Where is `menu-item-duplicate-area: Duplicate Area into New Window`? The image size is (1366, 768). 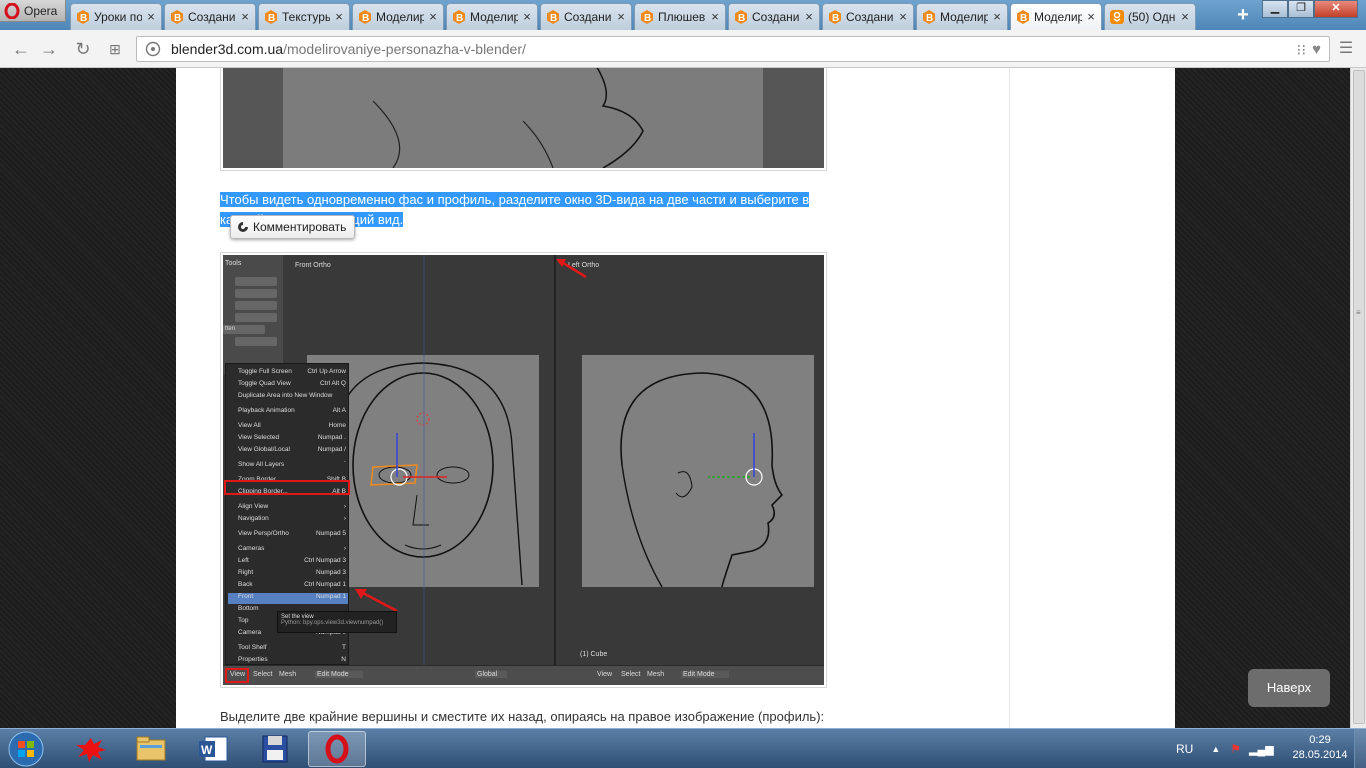 menu-item-duplicate-area: Duplicate Area into New Window is located at coordinates (293, 397).